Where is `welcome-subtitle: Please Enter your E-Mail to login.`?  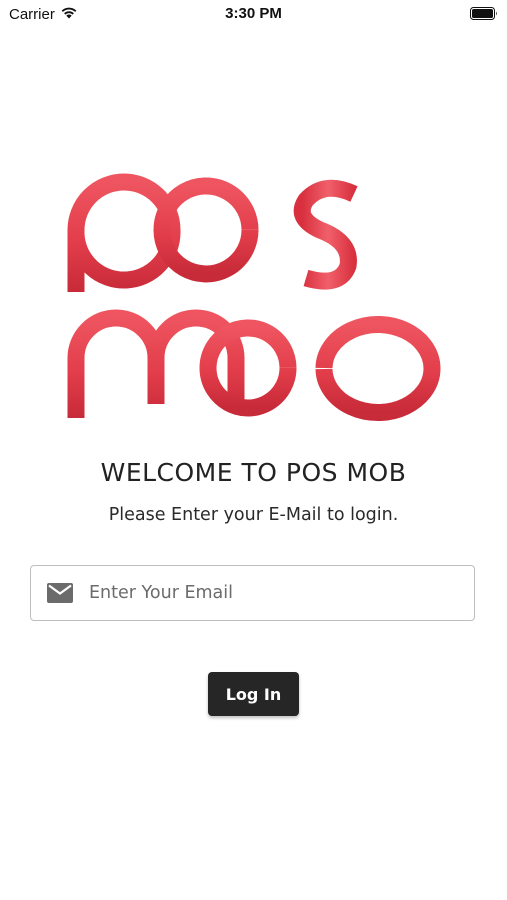 welcome-subtitle: Please Enter your E-Mail to login. is located at coordinates (253, 515).